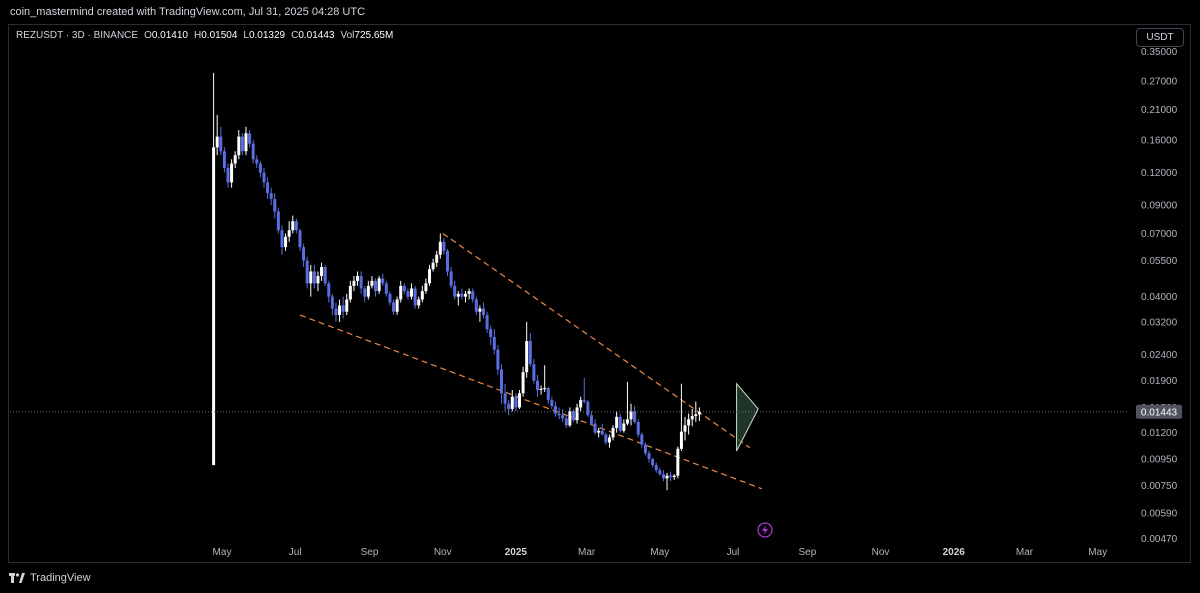 The image size is (1200, 593). I want to click on x-axis-tick-label: 2026, so click(954, 552).